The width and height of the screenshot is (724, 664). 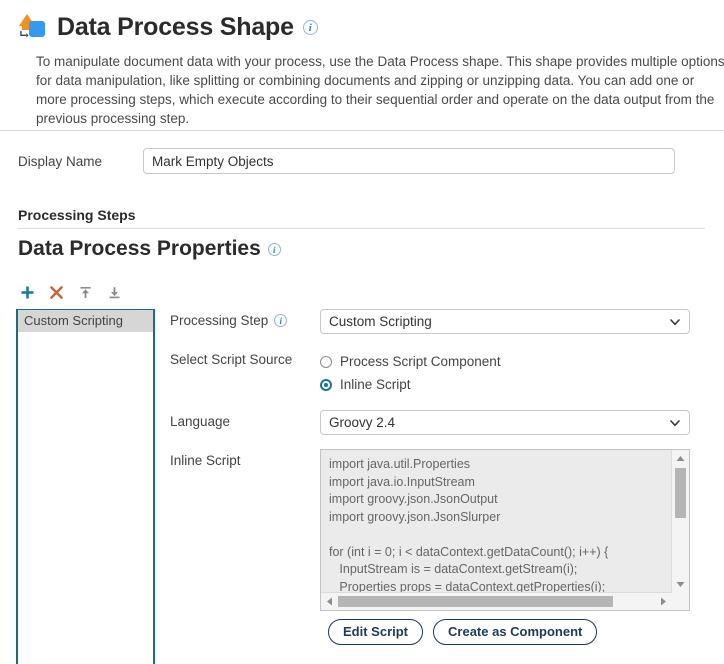 What do you see at coordinates (680, 601) in the screenshot?
I see `scrollbar-corner` at bounding box center [680, 601].